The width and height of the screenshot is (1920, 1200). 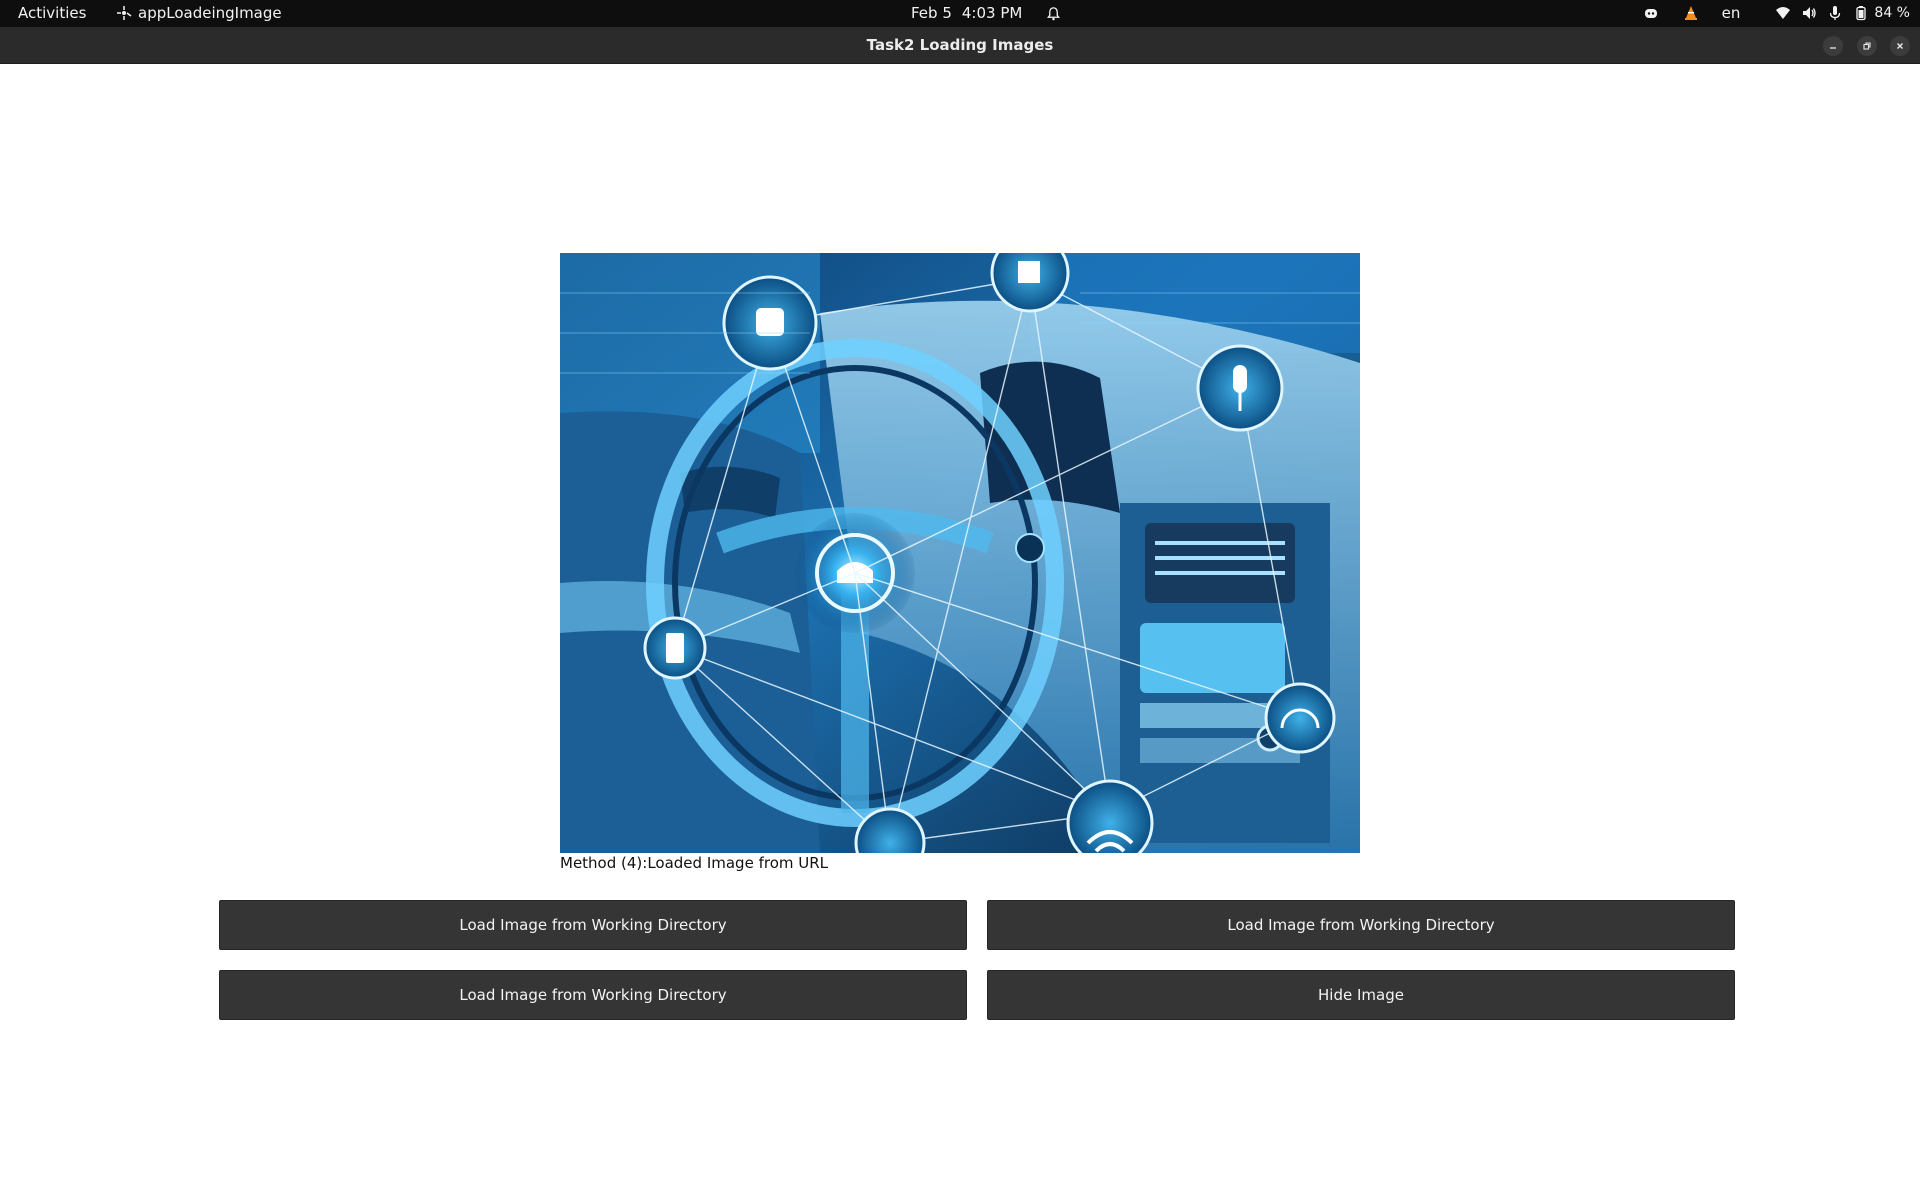 What do you see at coordinates (593, 925) in the screenshot?
I see `load-image-working-directory-button-1: Load Image from Working Directory` at bounding box center [593, 925].